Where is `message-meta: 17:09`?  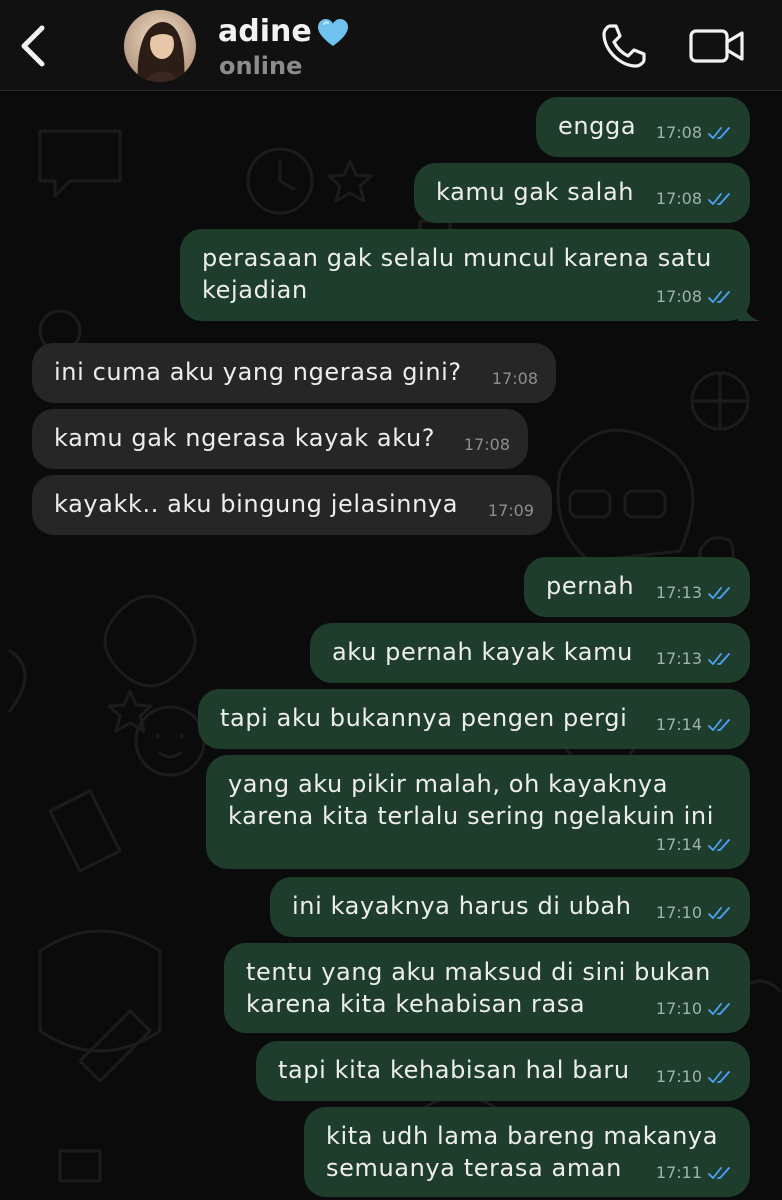
message-meta: 17:09 is located at coordinates (511, 511).